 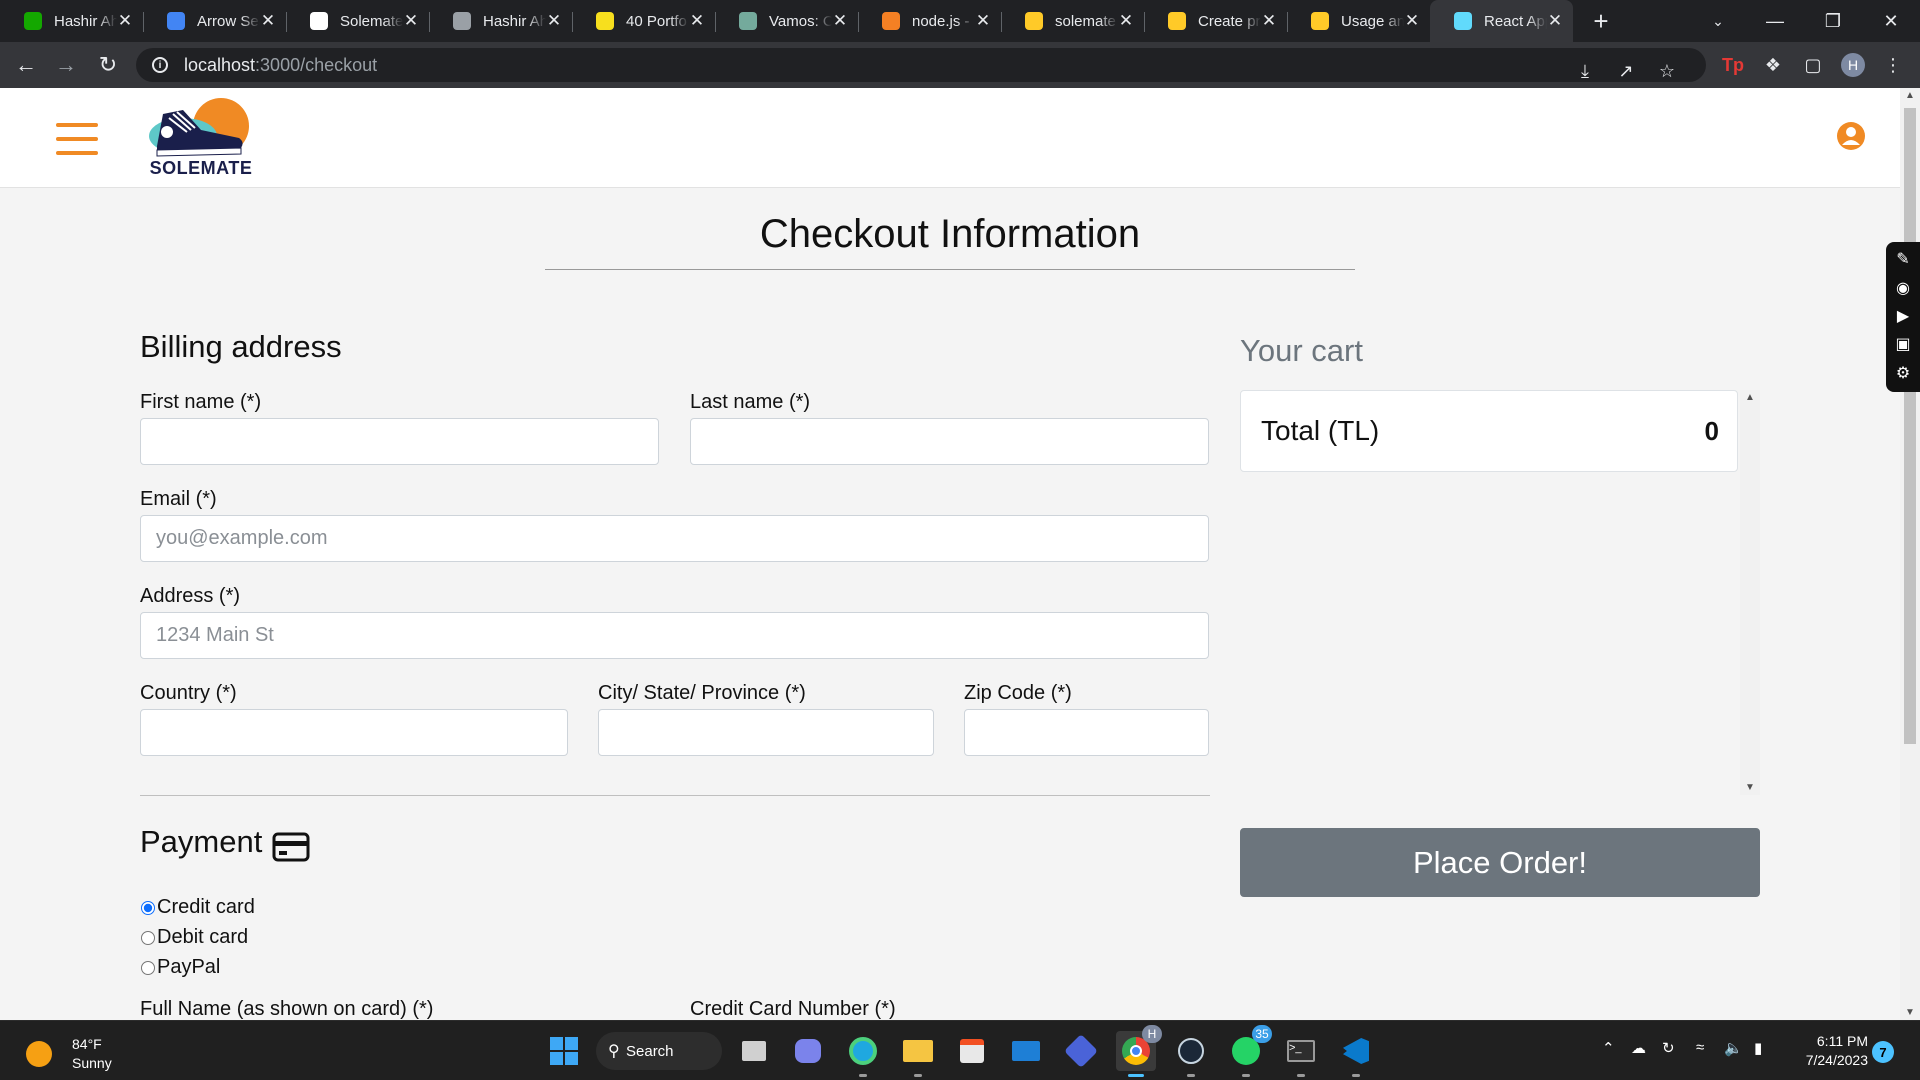 What do you see at coordinates (564, 1051) in the screenshot?
I see `windows-start-icon` at bounding box center [564, 1051].